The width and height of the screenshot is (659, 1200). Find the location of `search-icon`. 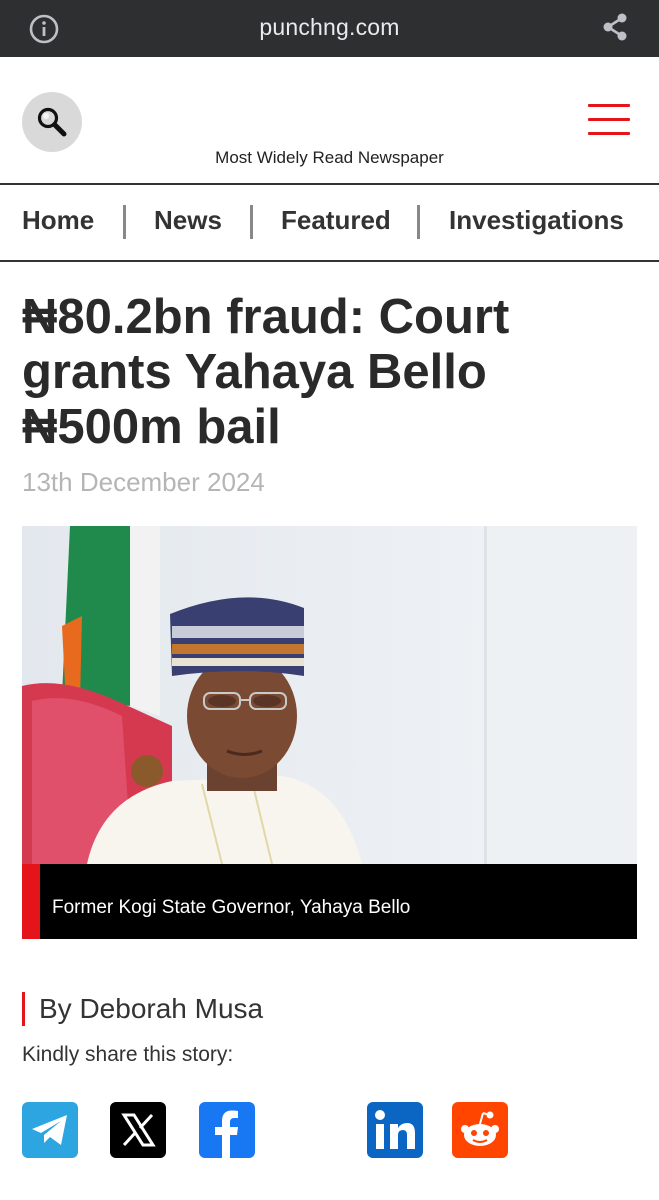

search-icon is located at coordinates (52, 122).